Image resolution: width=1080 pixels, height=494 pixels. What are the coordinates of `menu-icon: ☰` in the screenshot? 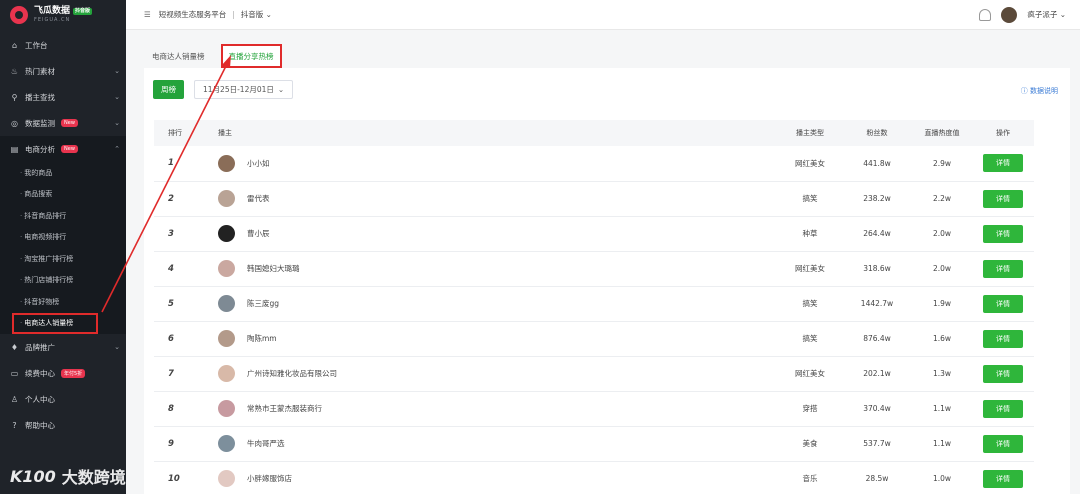 It's located at (147, 14).